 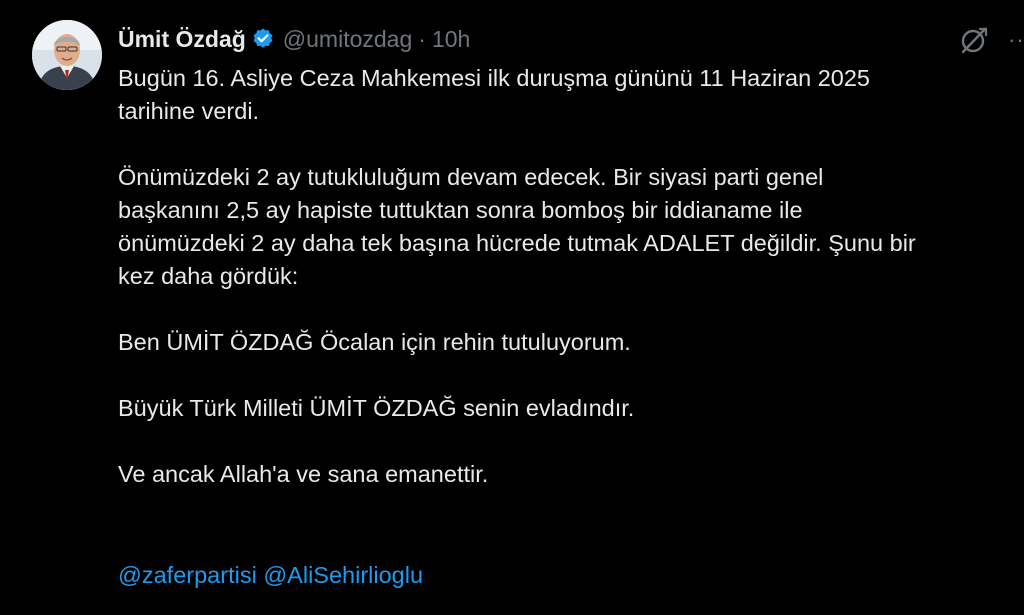 I want to click on mentions: @zaferpartisi @AliSehirlioglu, so click(x=270, y=575).